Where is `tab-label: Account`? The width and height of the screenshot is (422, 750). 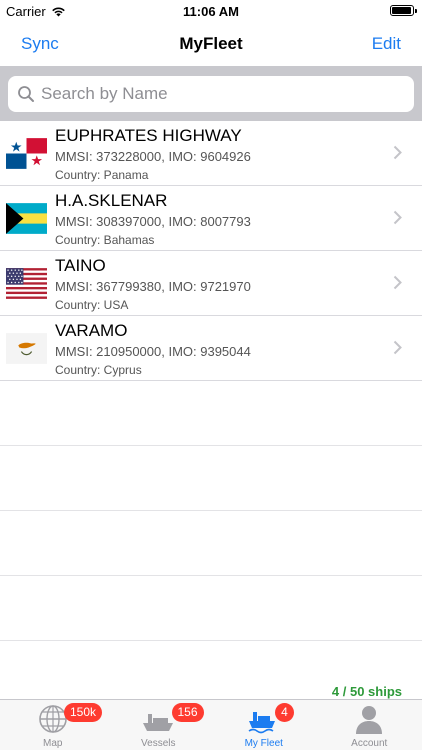 tab-label: Account is located at coordinates (369, 743).